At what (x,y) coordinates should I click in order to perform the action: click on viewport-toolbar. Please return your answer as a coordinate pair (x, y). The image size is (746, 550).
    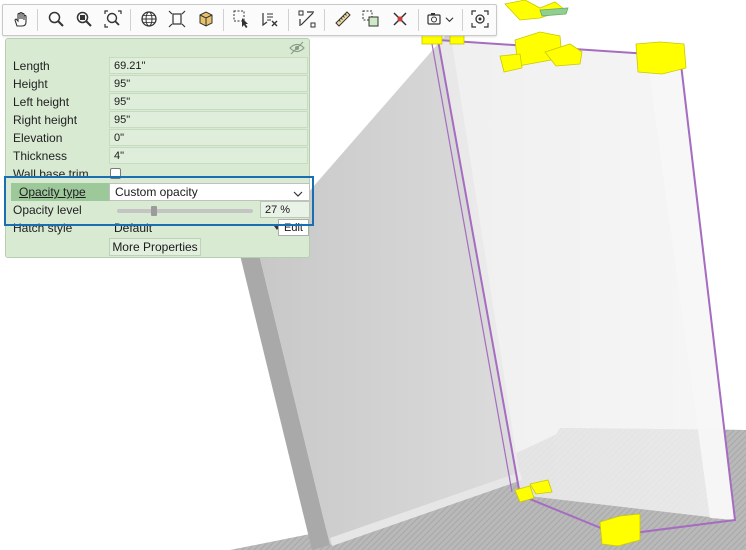
    Looking at the image, I should click on (249, 20).